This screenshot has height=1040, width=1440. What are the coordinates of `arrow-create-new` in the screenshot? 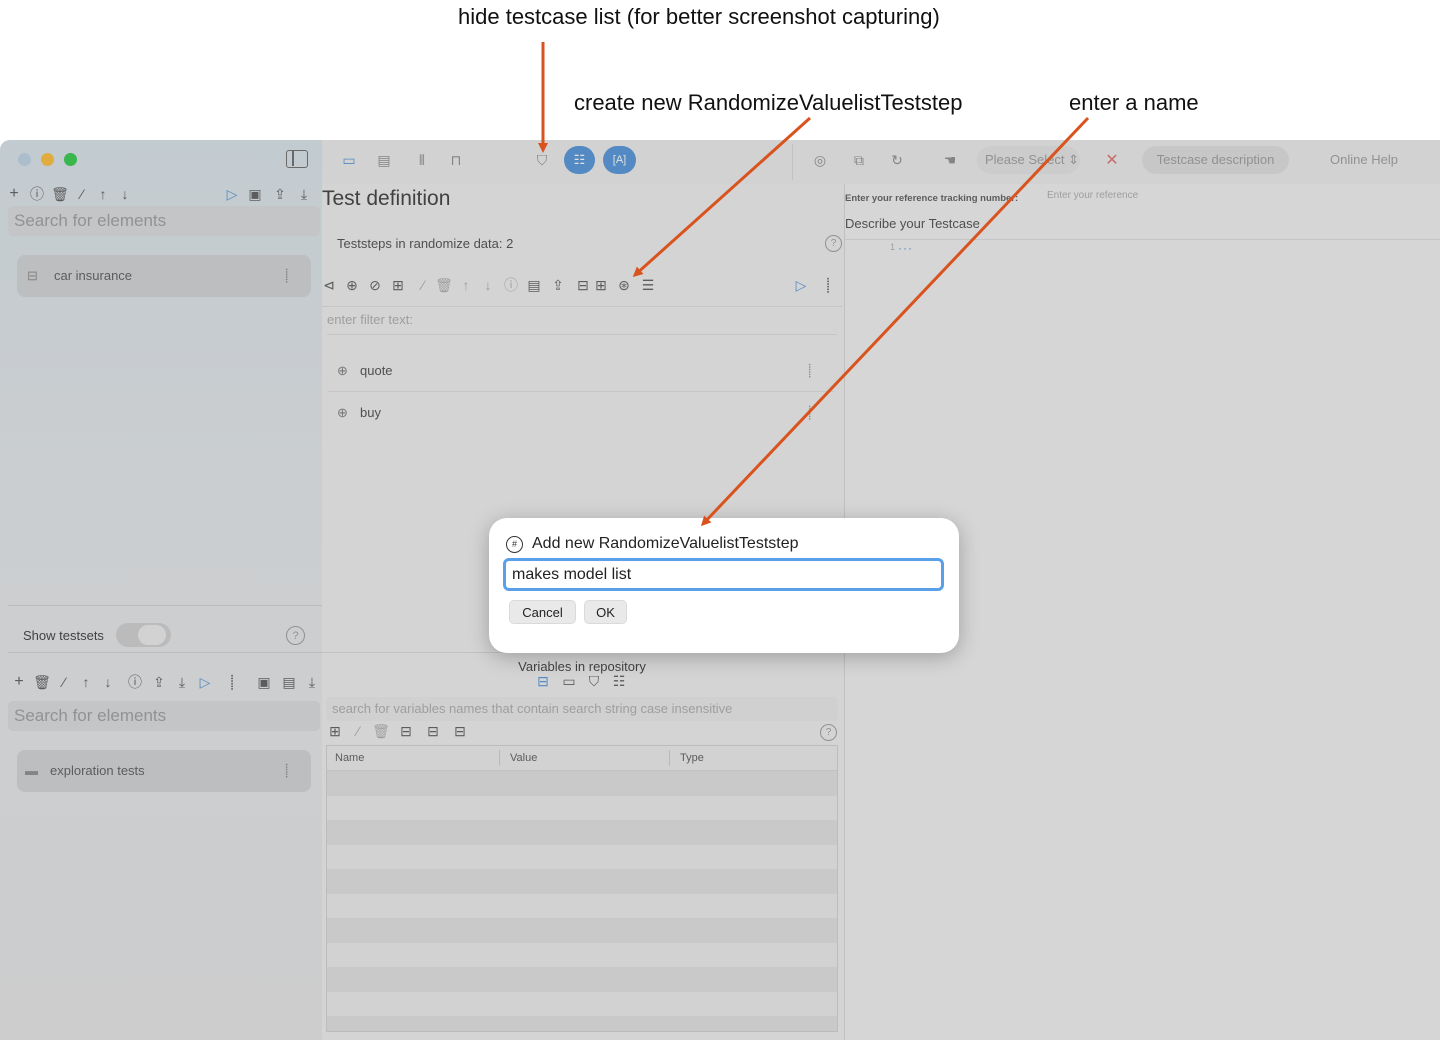 It's located at (722, 197).